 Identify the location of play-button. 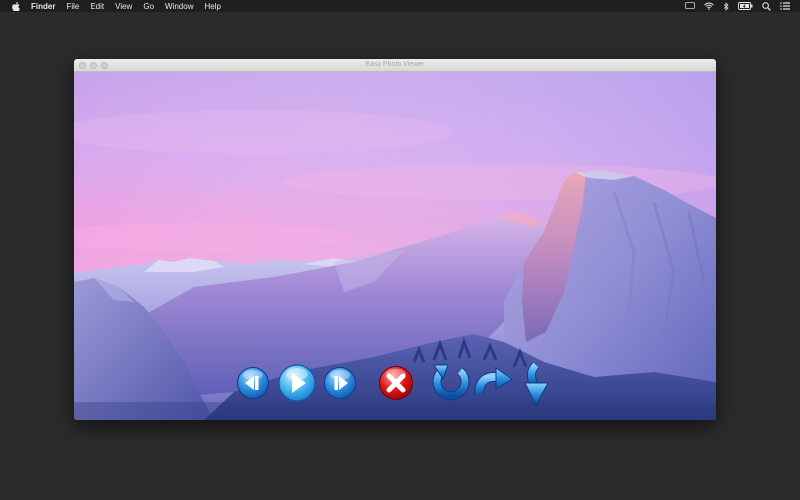
(297, 383).